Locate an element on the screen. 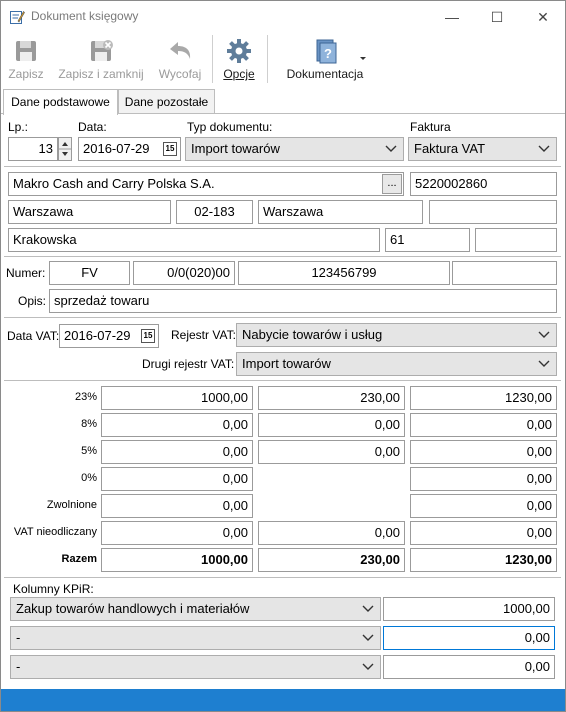  gross-0-input: 0,00 is located at coordinates (483, 479).